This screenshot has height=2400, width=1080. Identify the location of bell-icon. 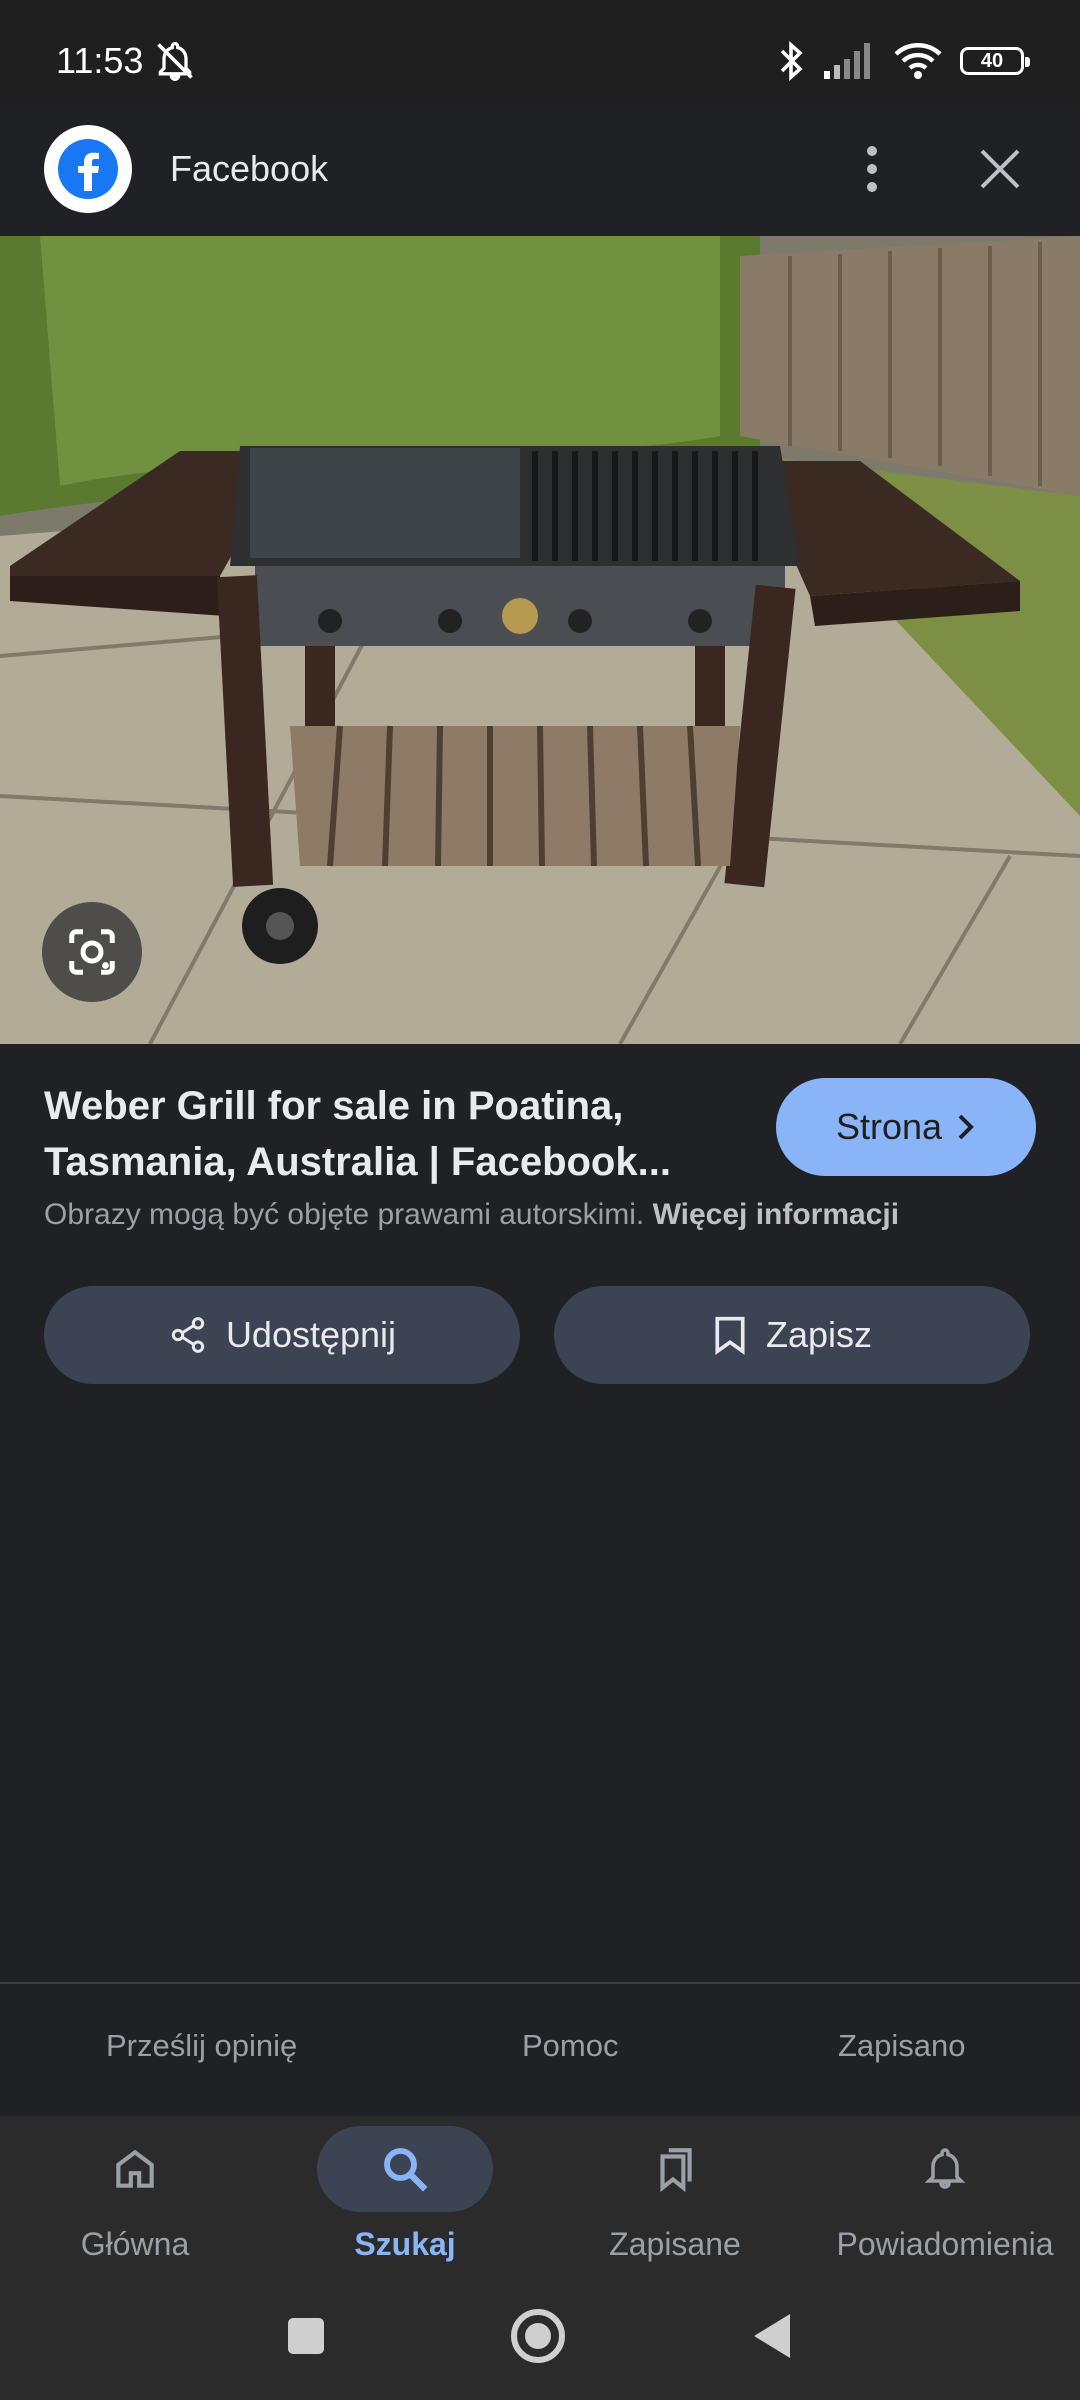
(945, 2169).